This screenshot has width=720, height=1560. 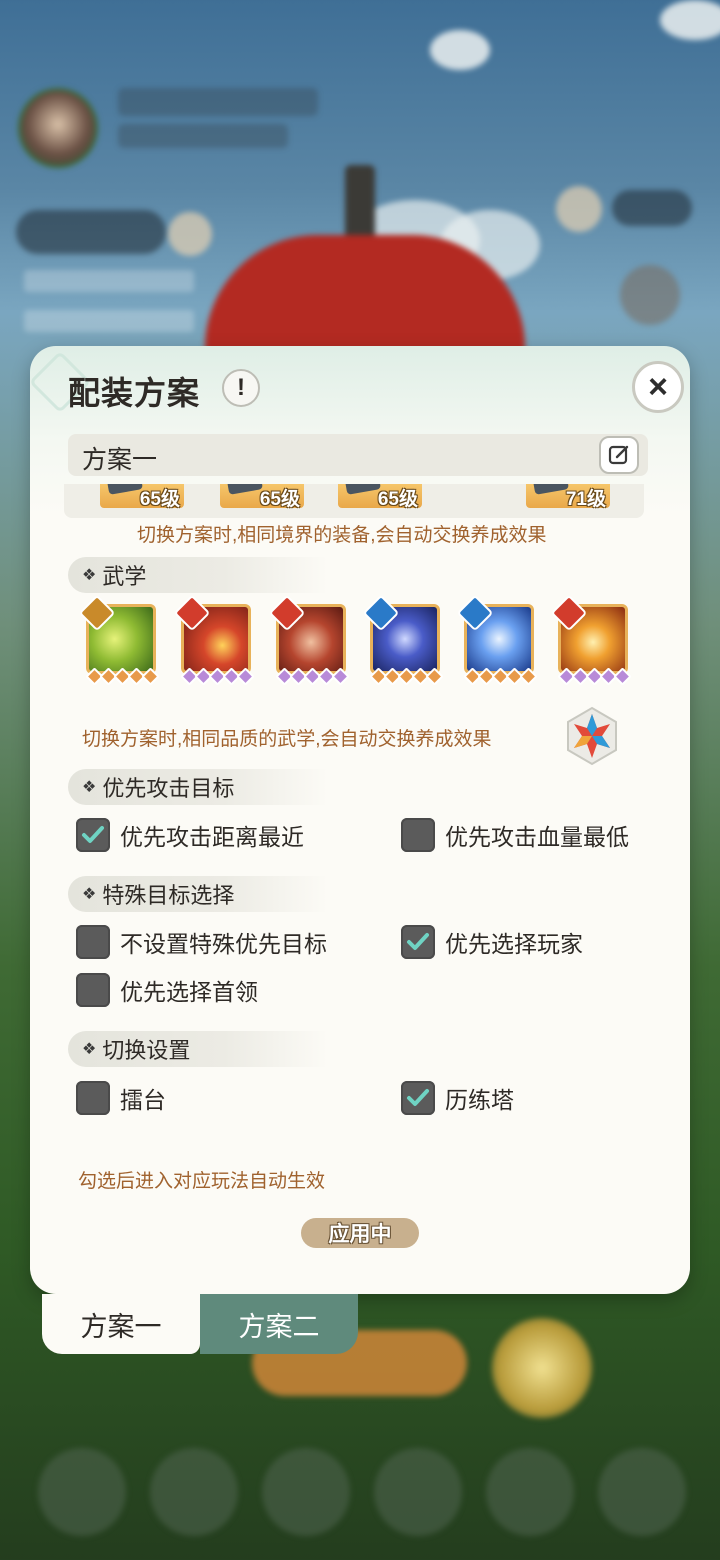 What do you see at coordinates (120, 460) in the screenshot?
I see `scheme-name: 方案一` at bounding box center [120, 460].